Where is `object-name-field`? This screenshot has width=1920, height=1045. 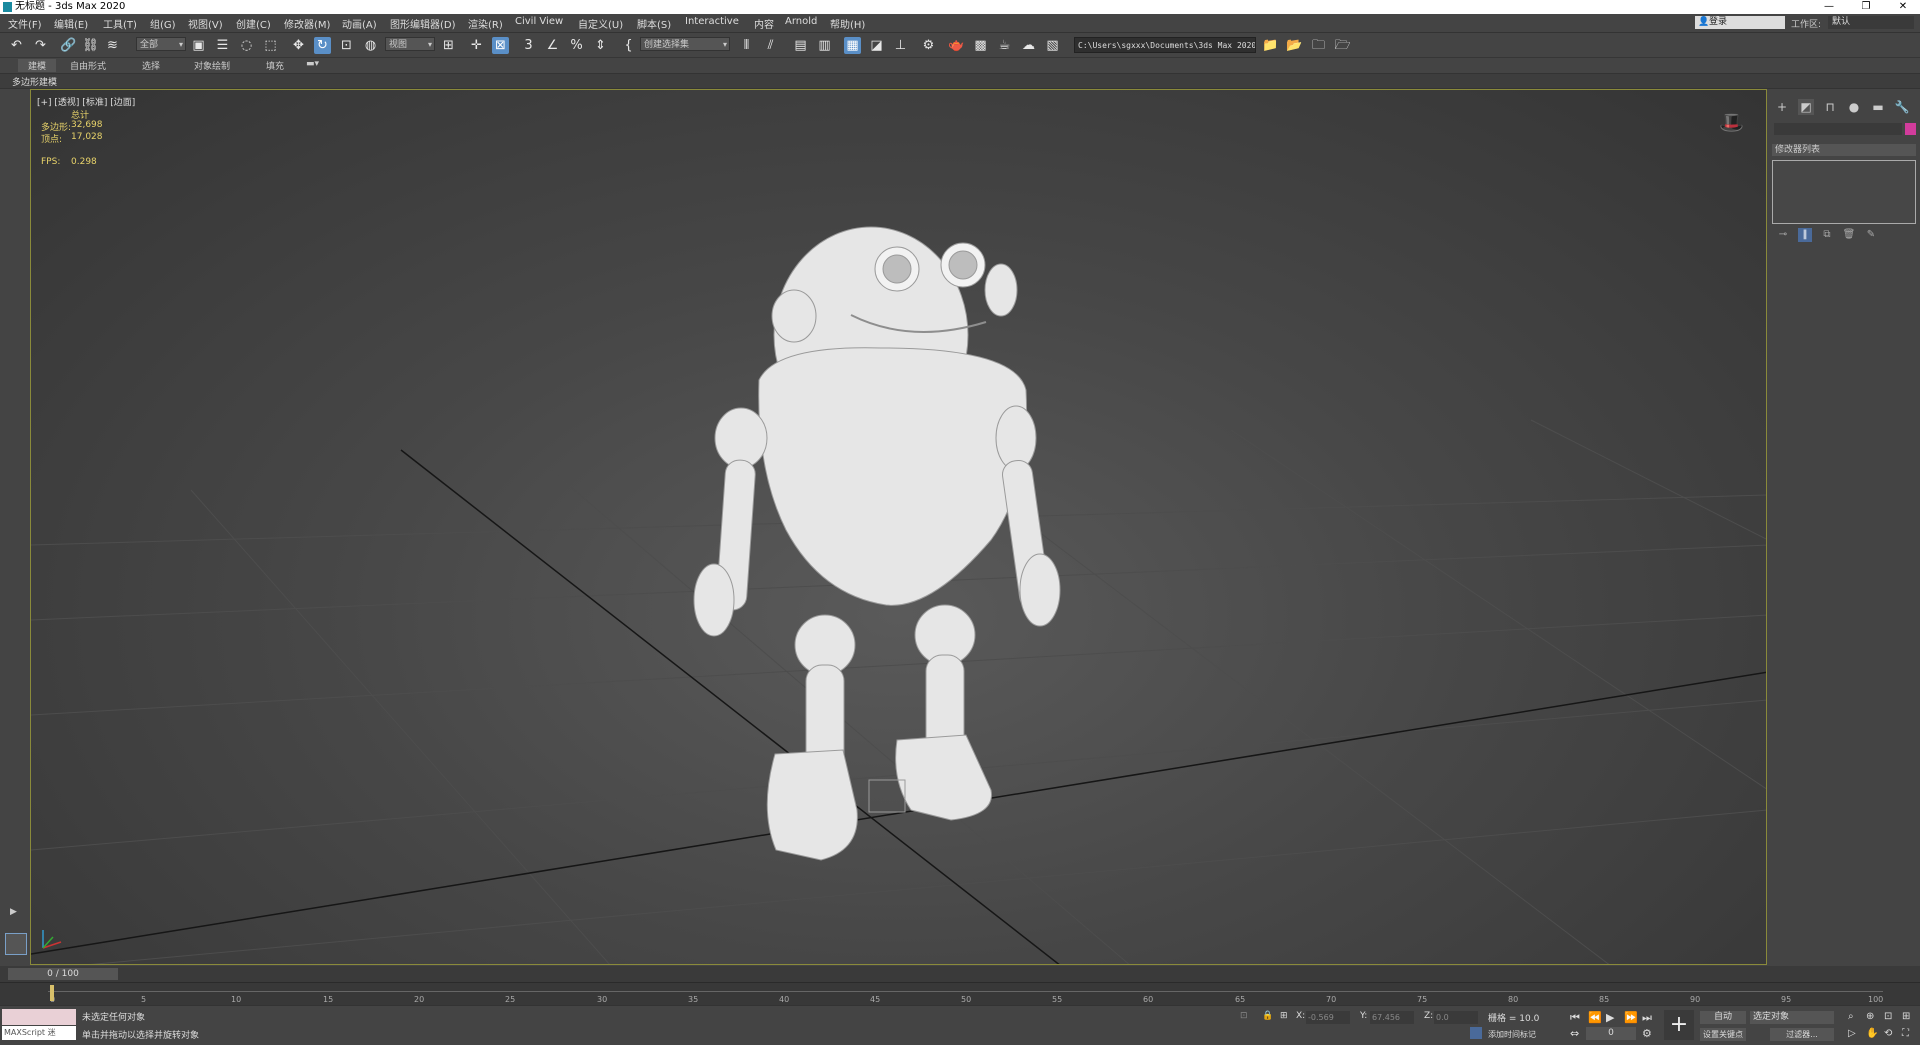
object-name-field is located at coordinates (1838, 129).